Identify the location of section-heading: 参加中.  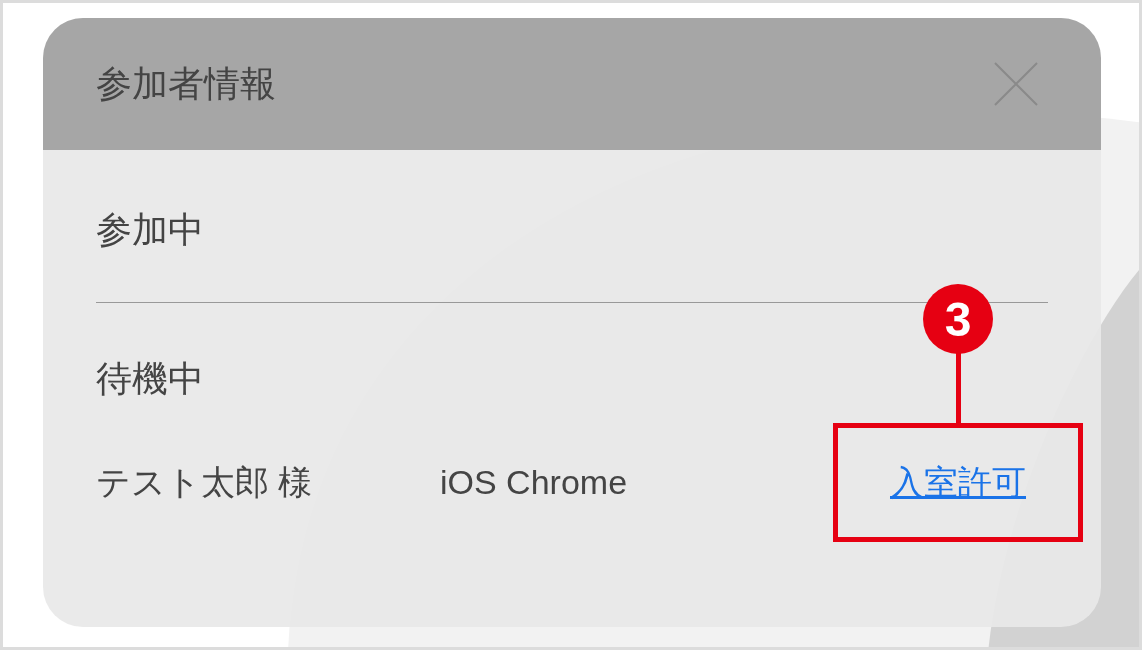
(150, 230).